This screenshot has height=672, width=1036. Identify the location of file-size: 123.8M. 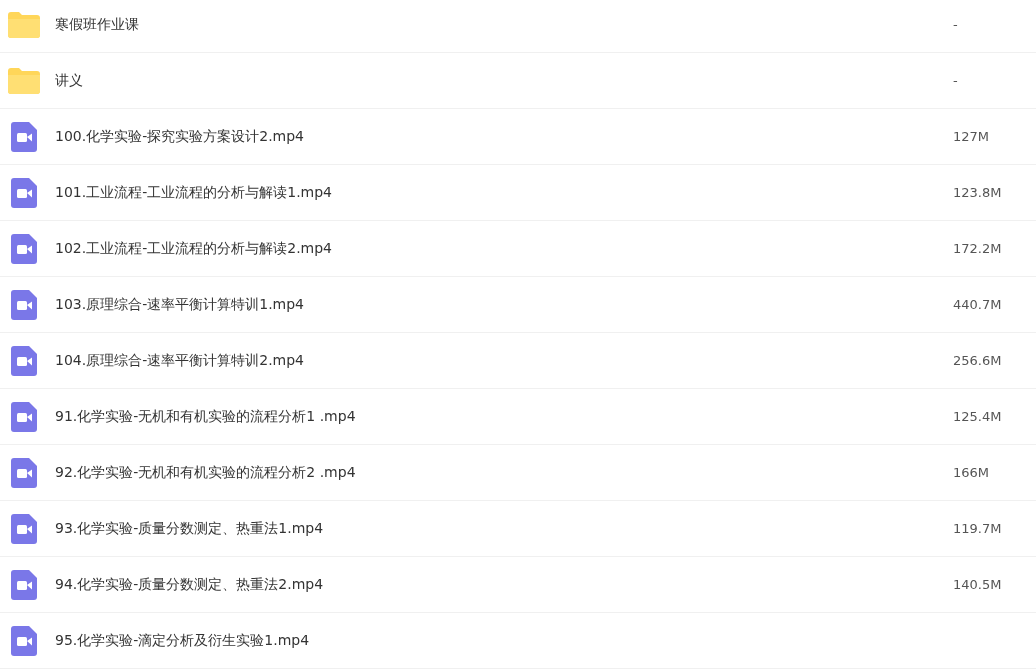
(978, 192).